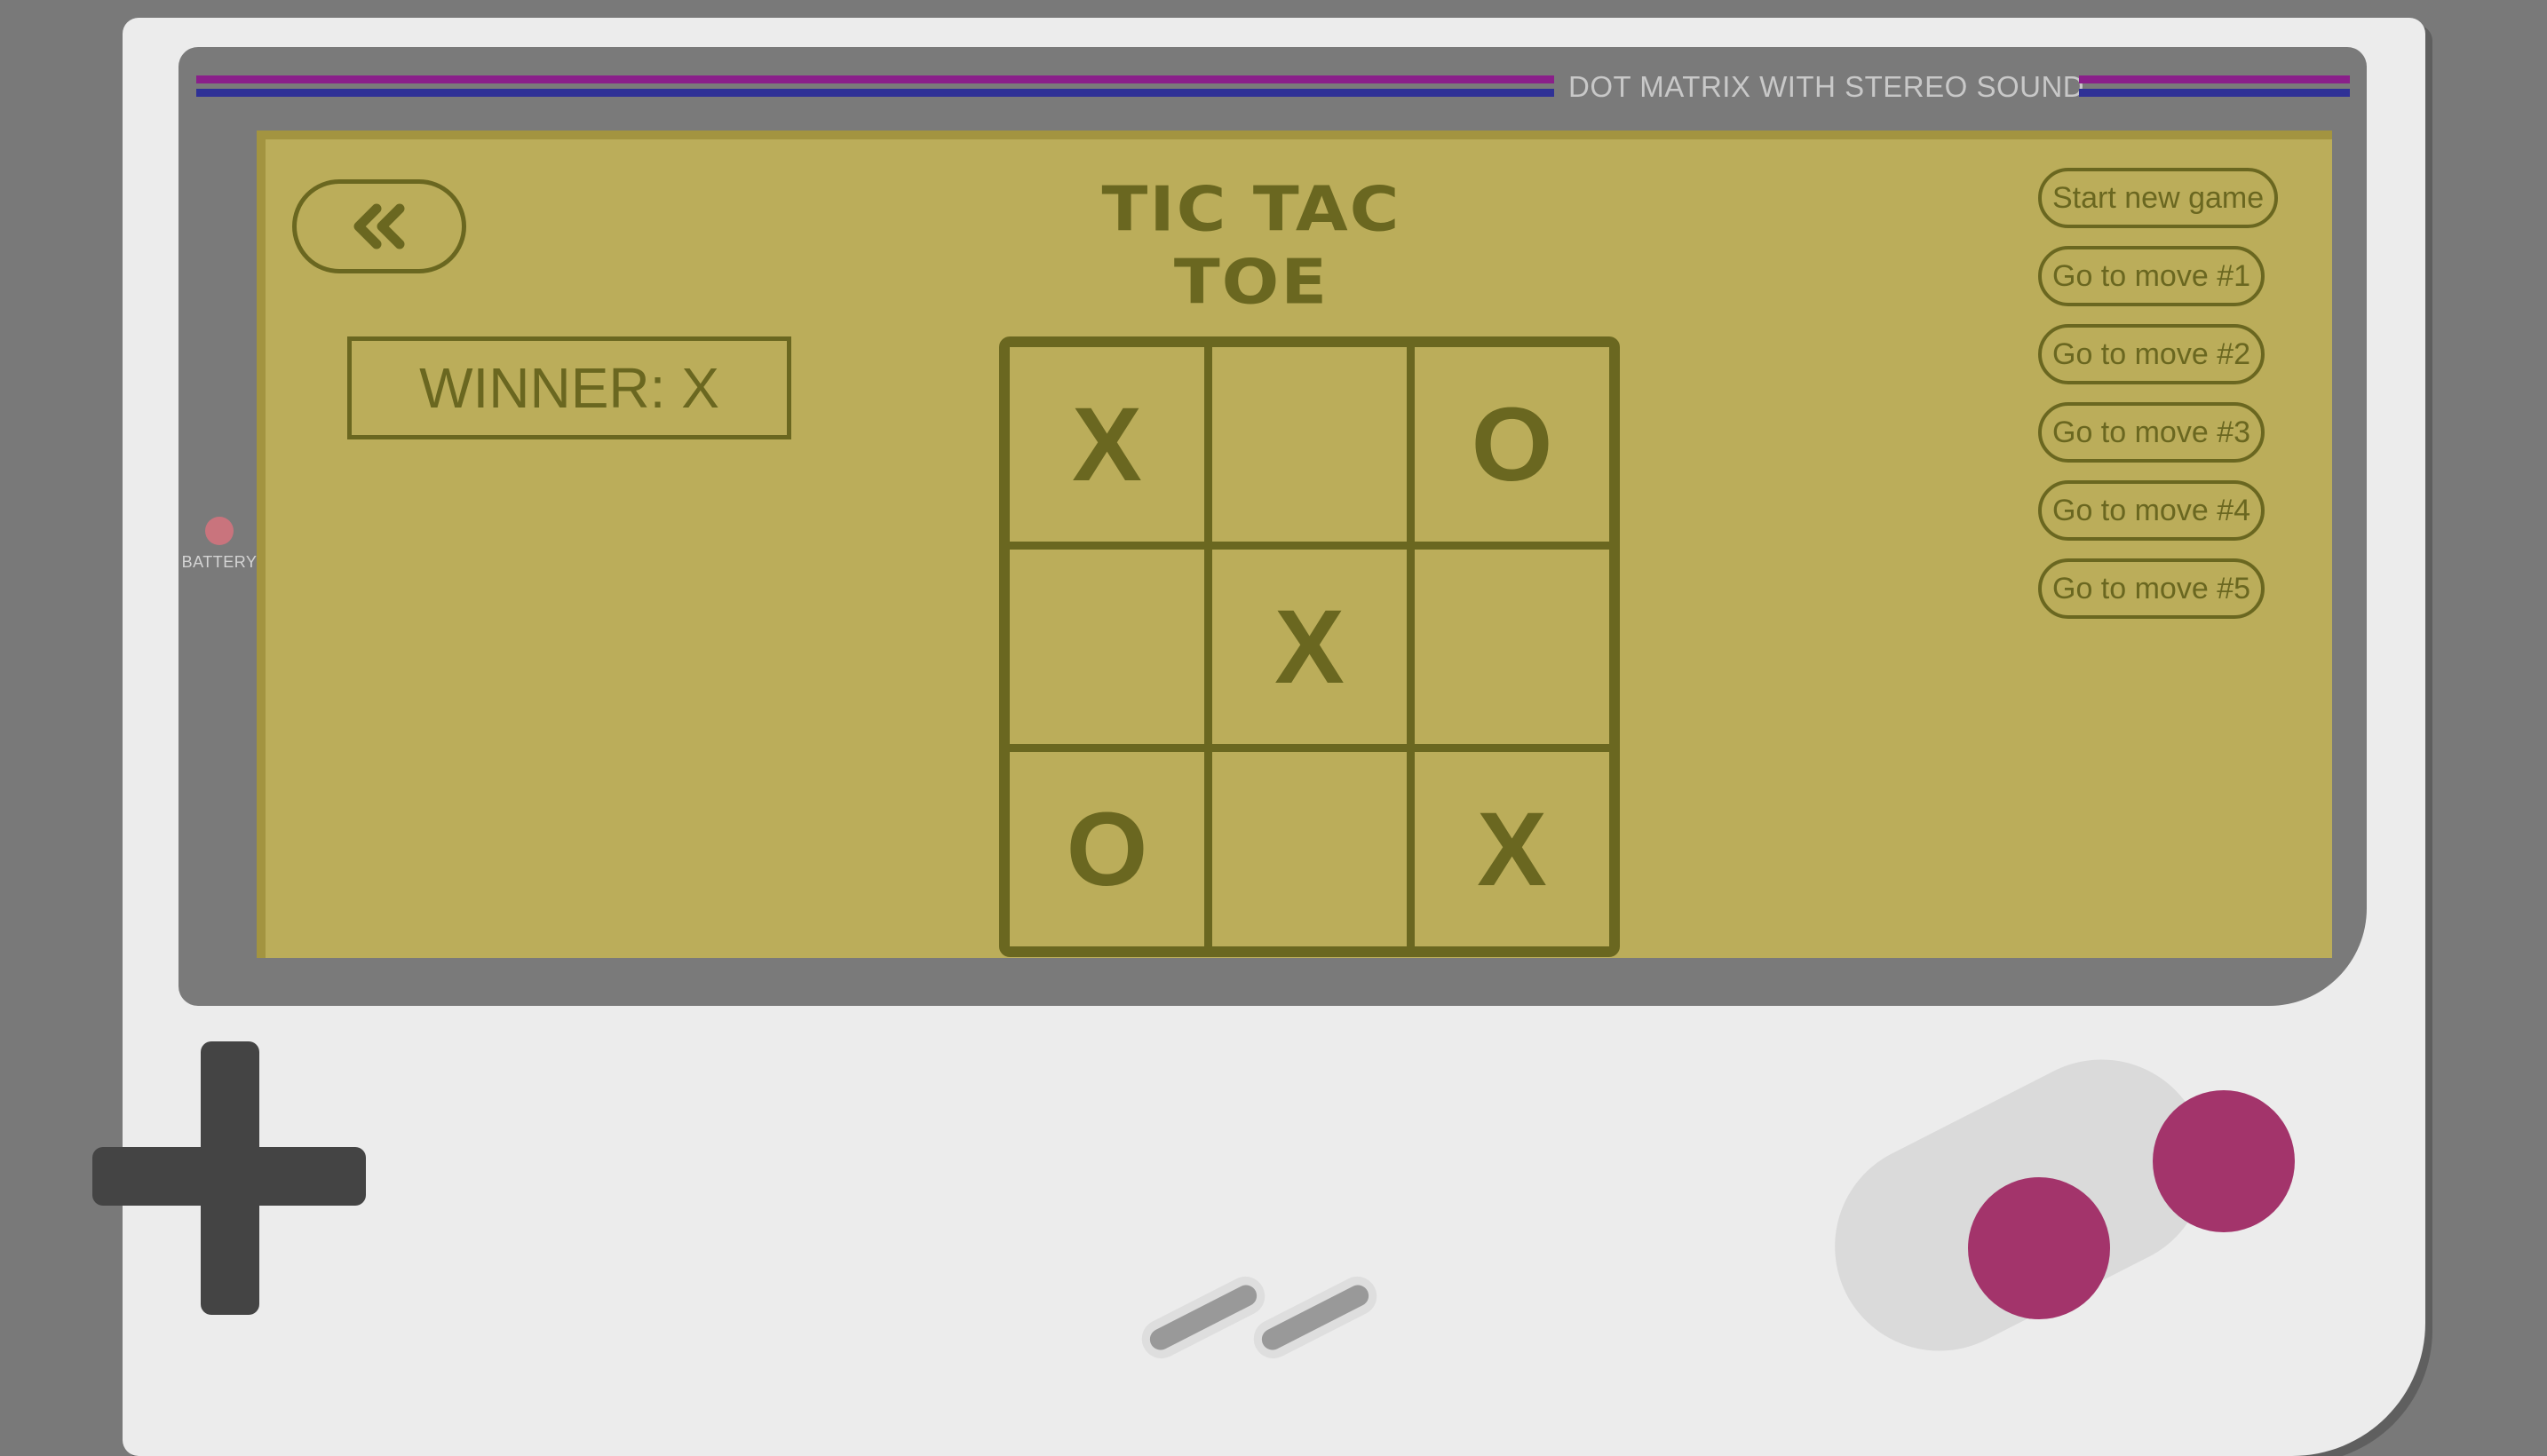 Image resolution: width=2547 pixels, height=1456 pixels. Describe the element at coordinates (1107, 444) in the screenshot. I see `board-cell-0-0: X` at that location.